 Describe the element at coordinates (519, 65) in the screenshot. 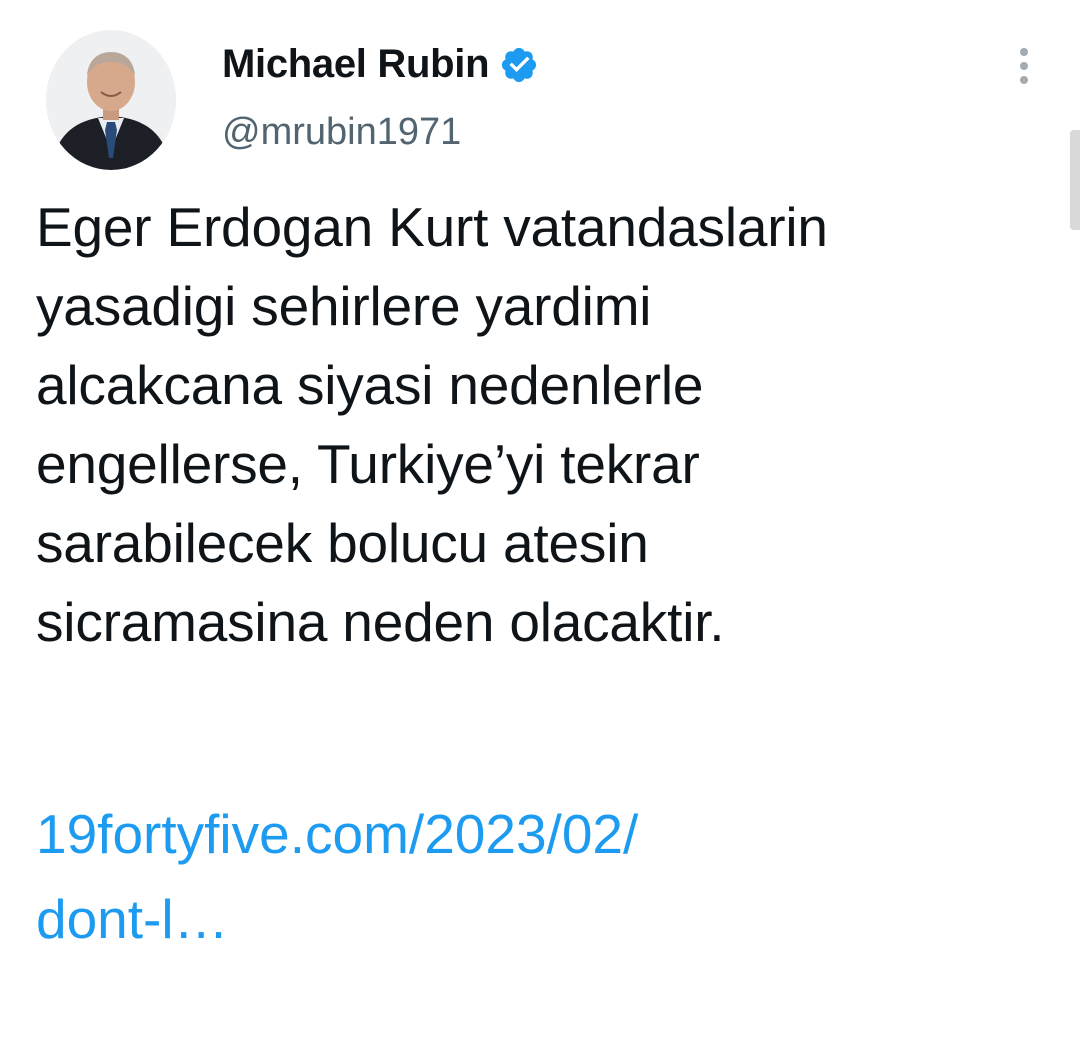

I see `verified-badge-icon` at that location.